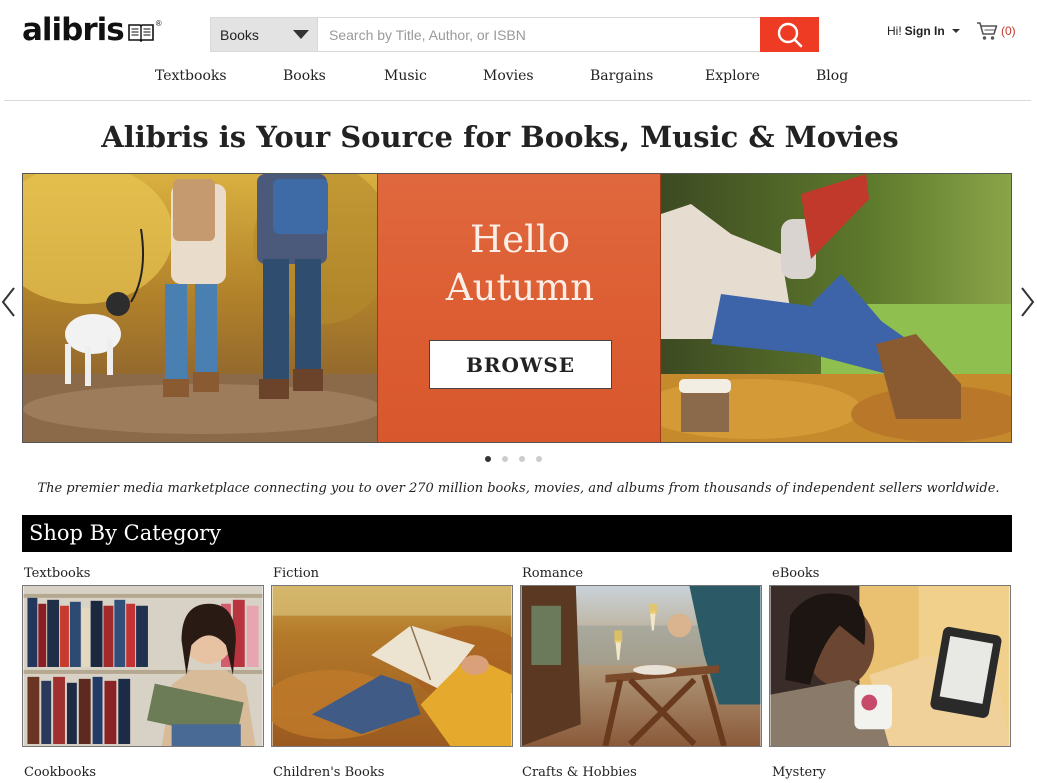 The height and width of the screenshot is (783, 1037). I want to click on nav-textbooks: Textbooks, so click(191, 76).